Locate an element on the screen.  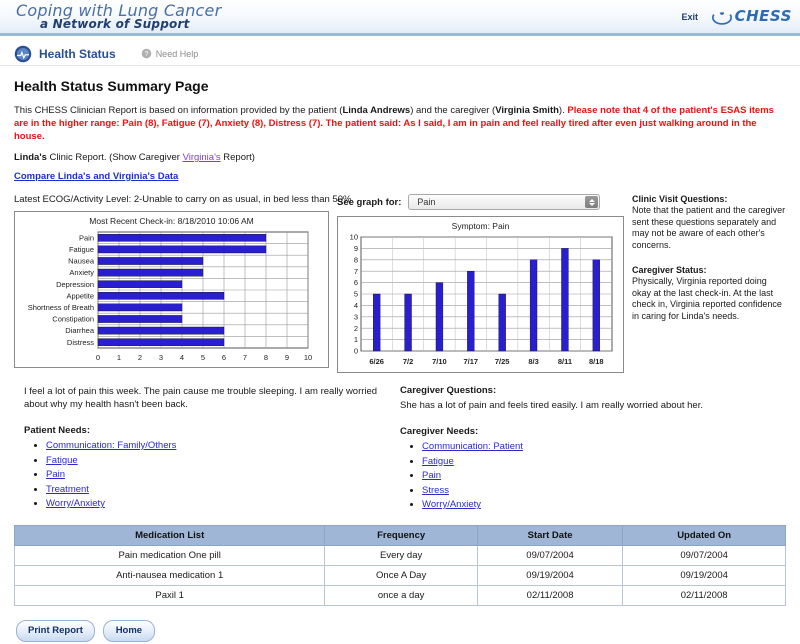
print-report-button: Print Report is located at coordinates (55, 630).